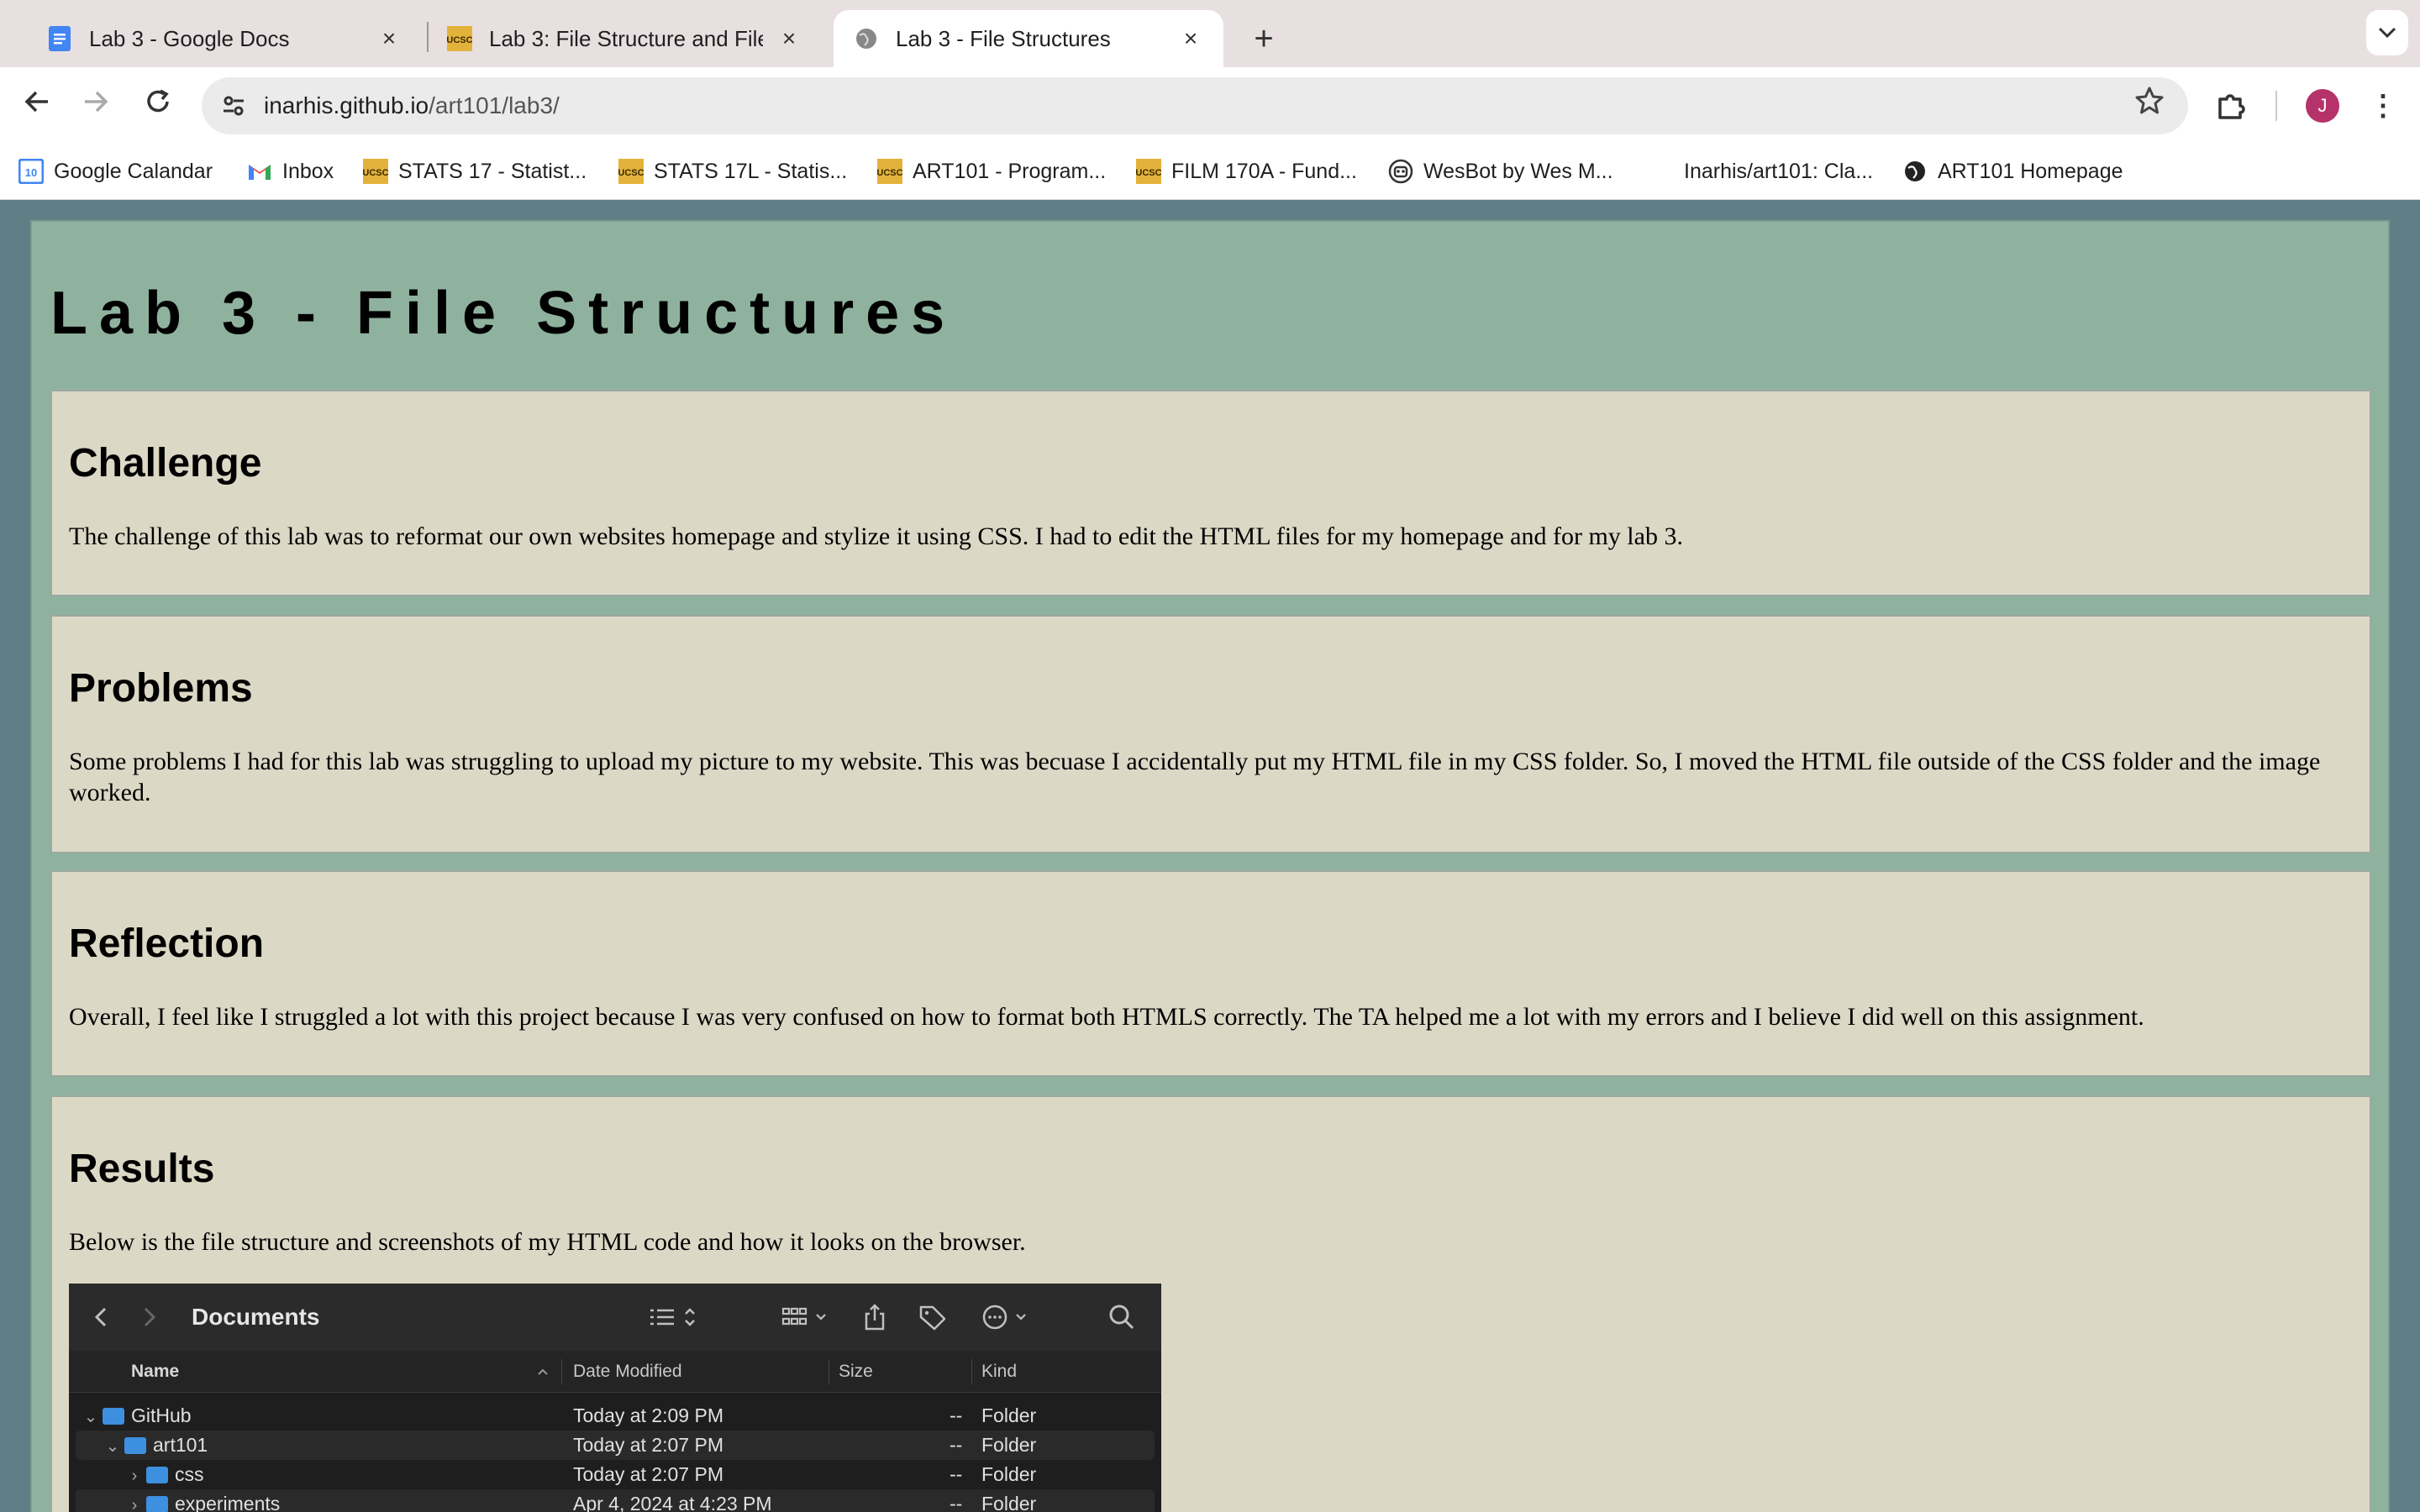  What do you see at coordinates (2232, 106) in the screenshot?
I see `extensions-puzzle-icon` at bounding box center [2232, 106].